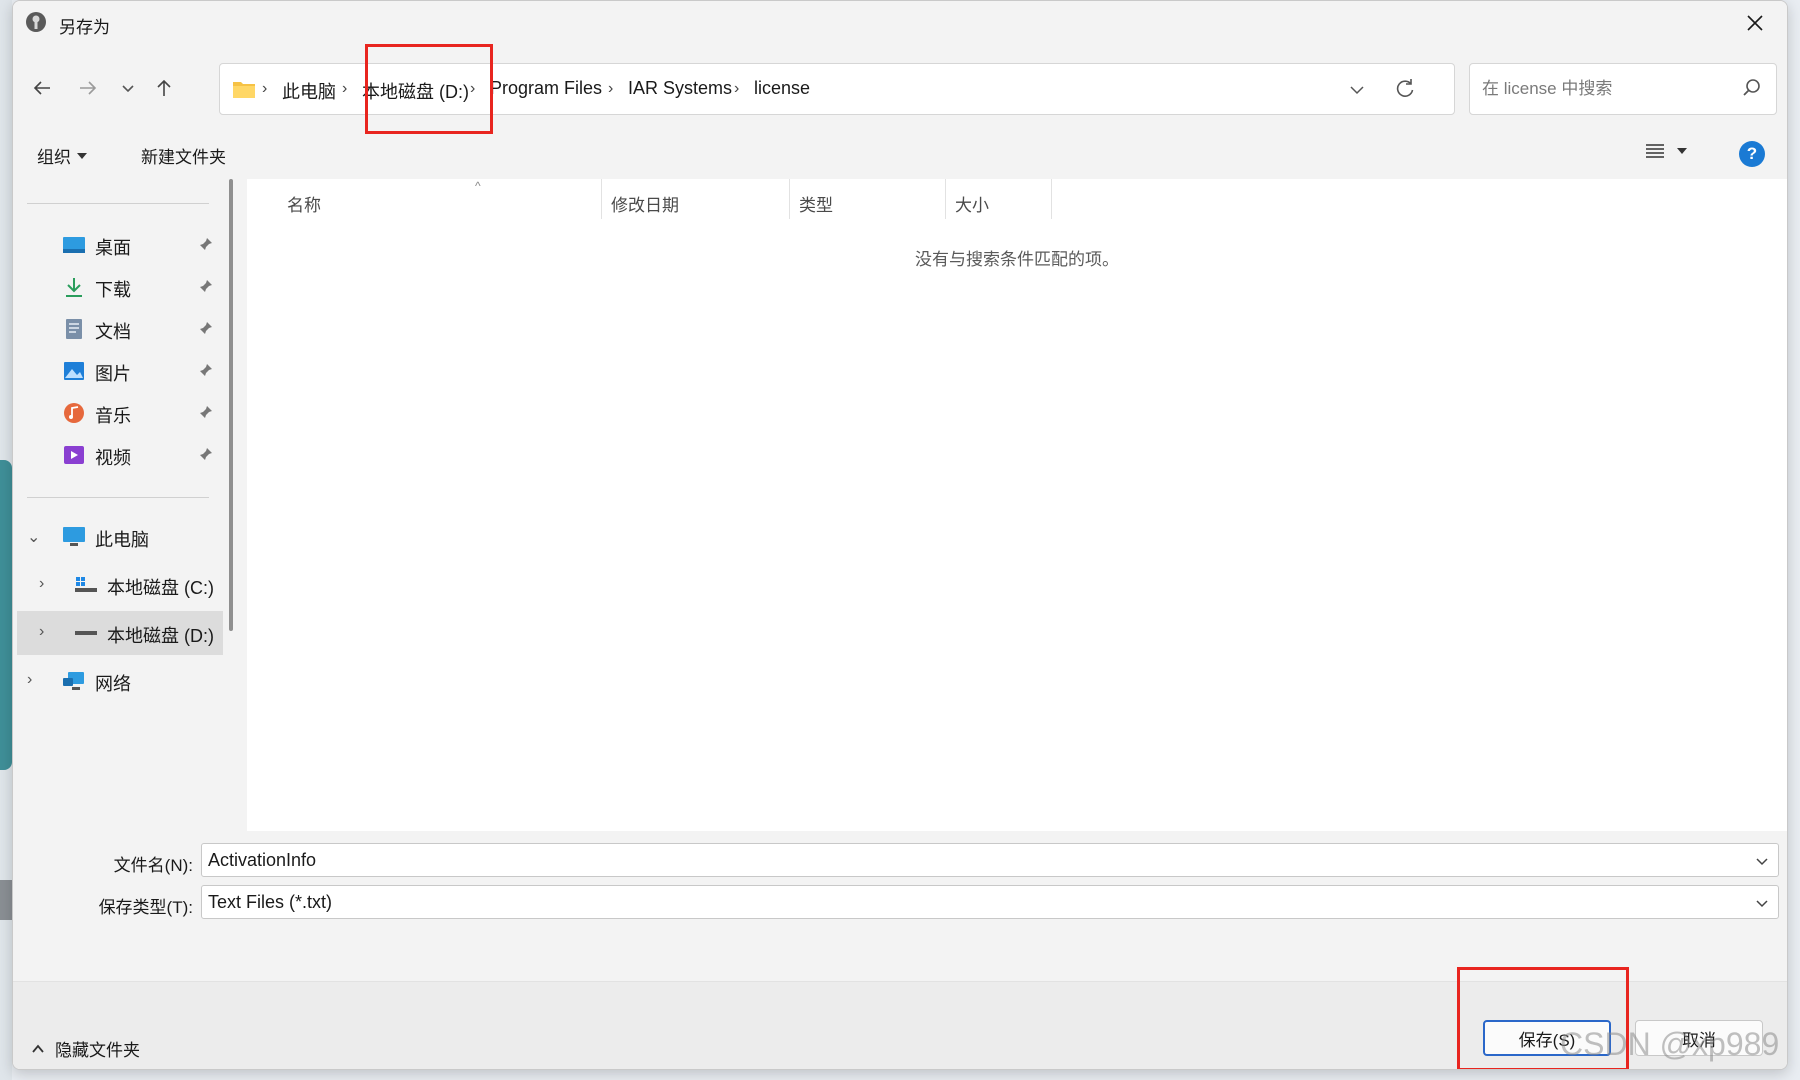 The image size is (1800, 1080). I want to click on column-header-size: 大小, so click(972, 203).